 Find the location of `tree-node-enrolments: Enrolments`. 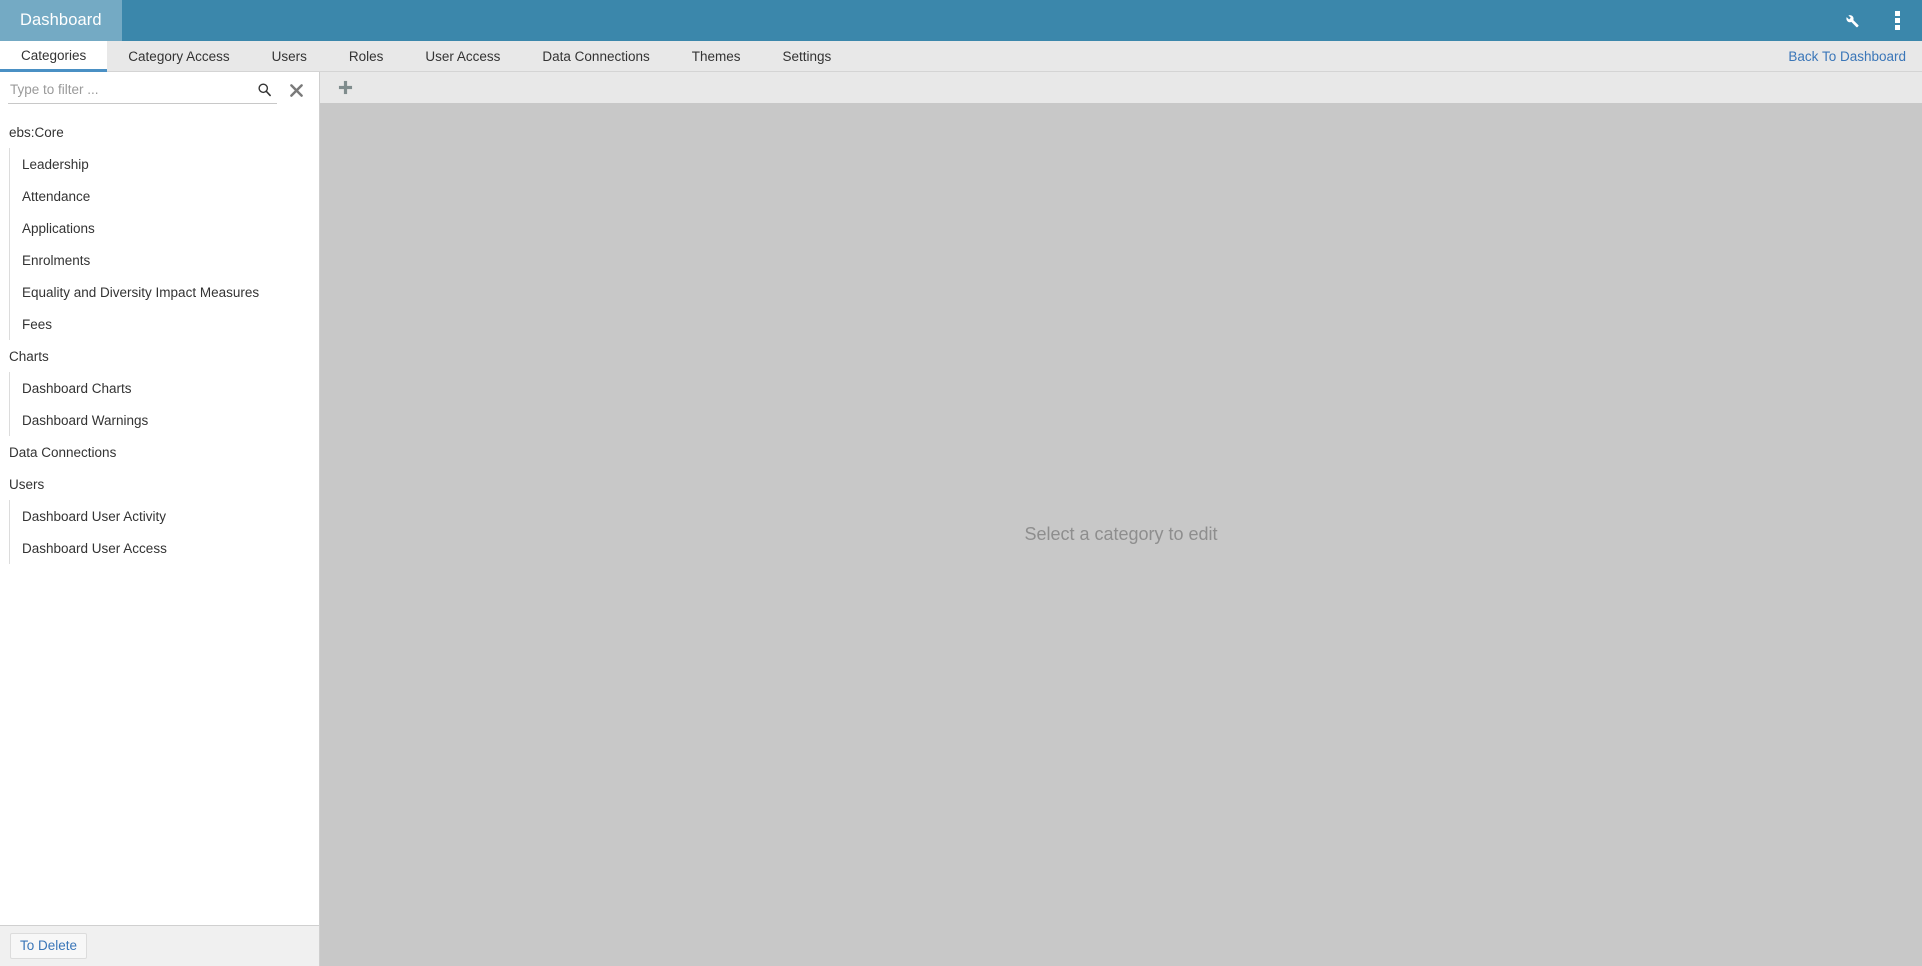

tree-node-enrolments: Enrolments is located at coordinates (164, 260).